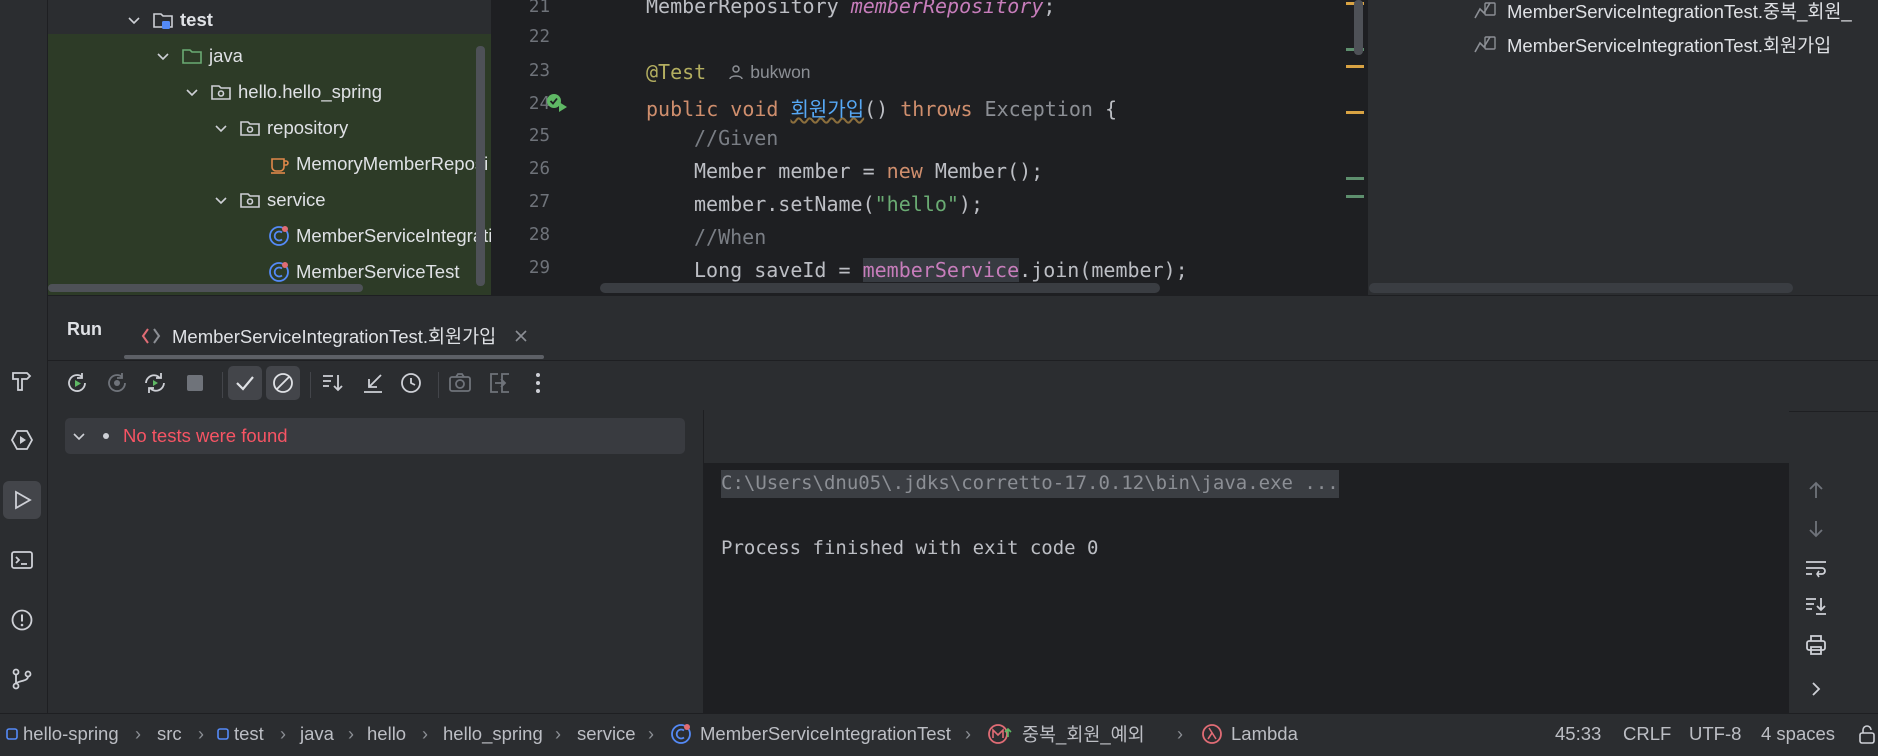  Describe the element at coordinates (810, 734) in the screenshot. I see `breadcrumb-class: MemberServiceIntegrationTest` at that location.